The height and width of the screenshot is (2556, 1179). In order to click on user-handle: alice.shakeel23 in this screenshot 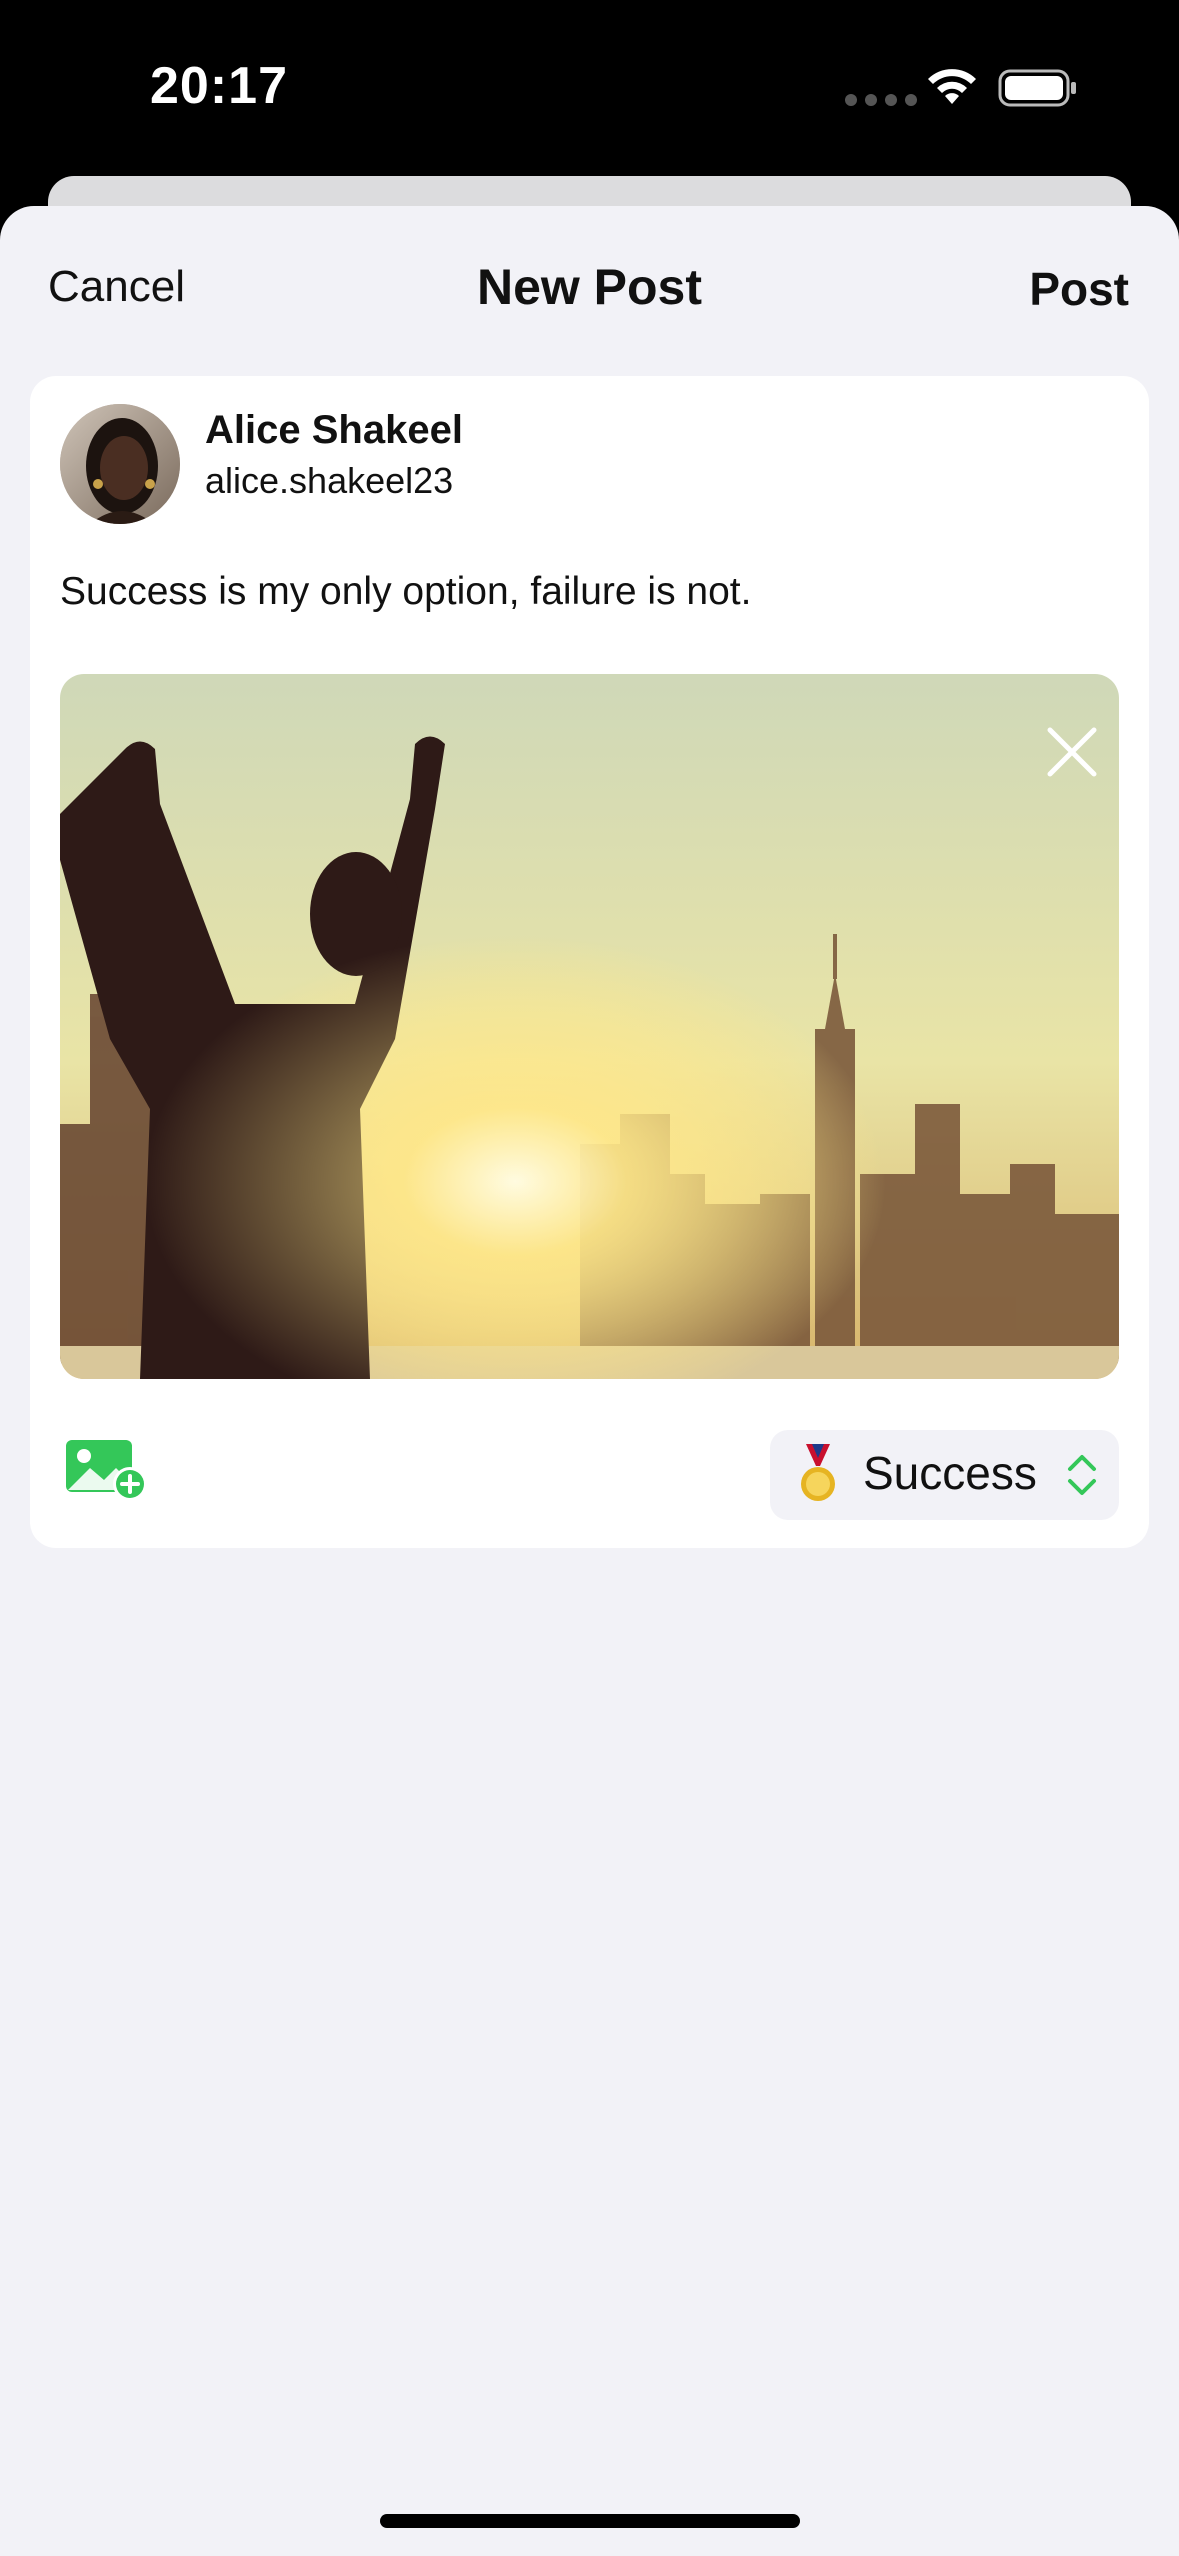, I will do `click(329, 480)`.